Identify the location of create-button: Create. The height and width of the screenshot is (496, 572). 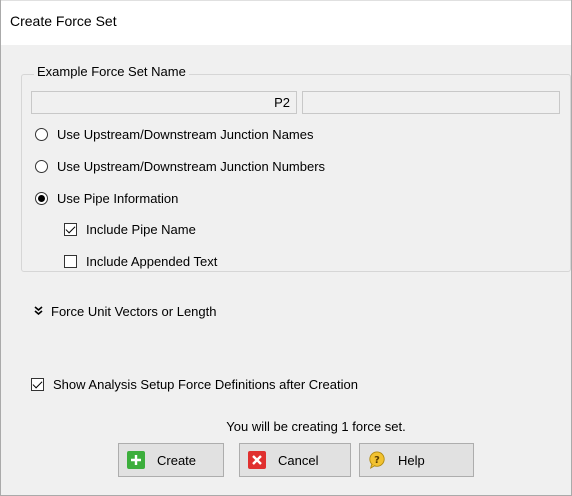
(171, 460).